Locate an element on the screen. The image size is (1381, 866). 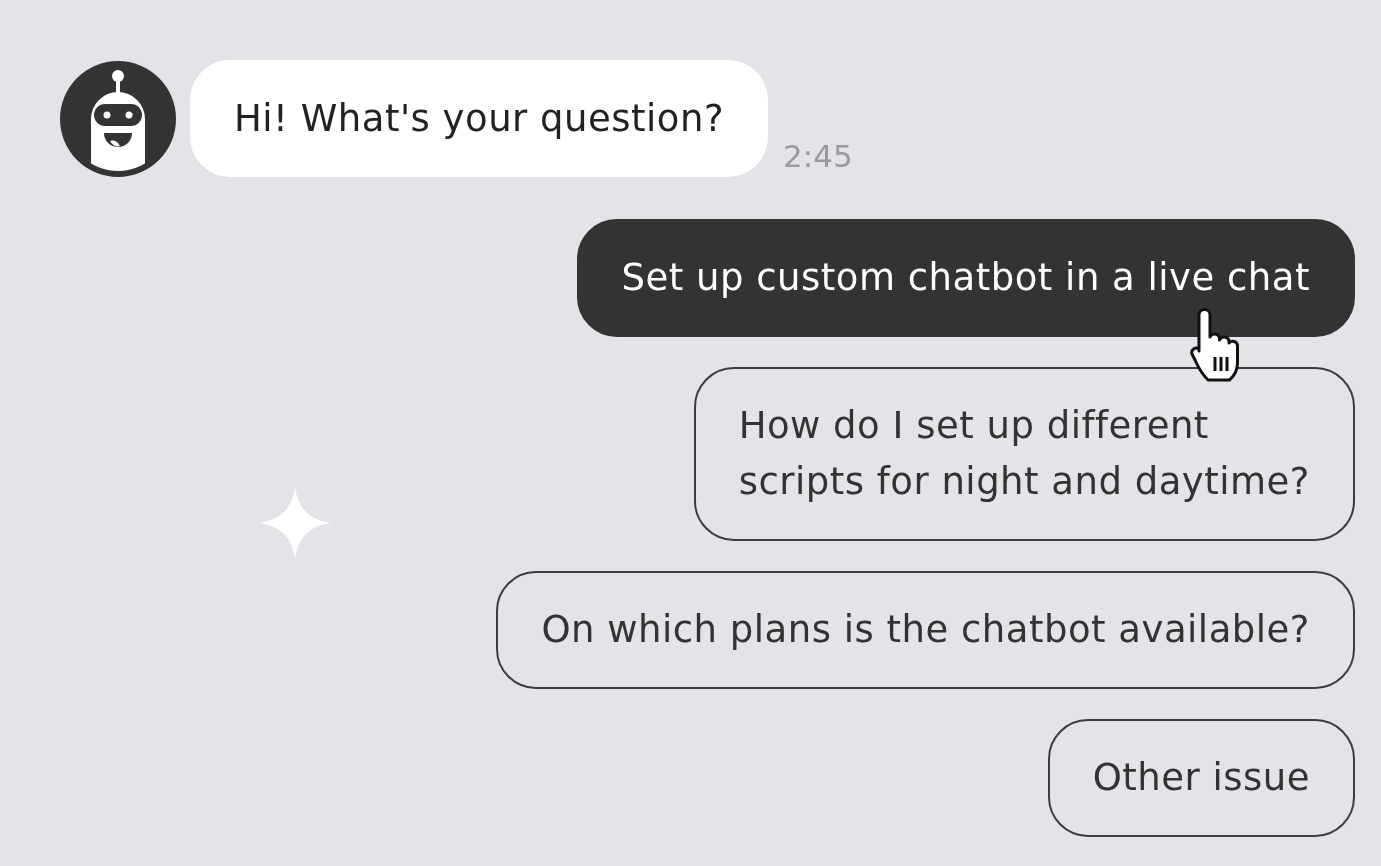
quick-reply-option: Other issue is located at coordinates (1201, 778).